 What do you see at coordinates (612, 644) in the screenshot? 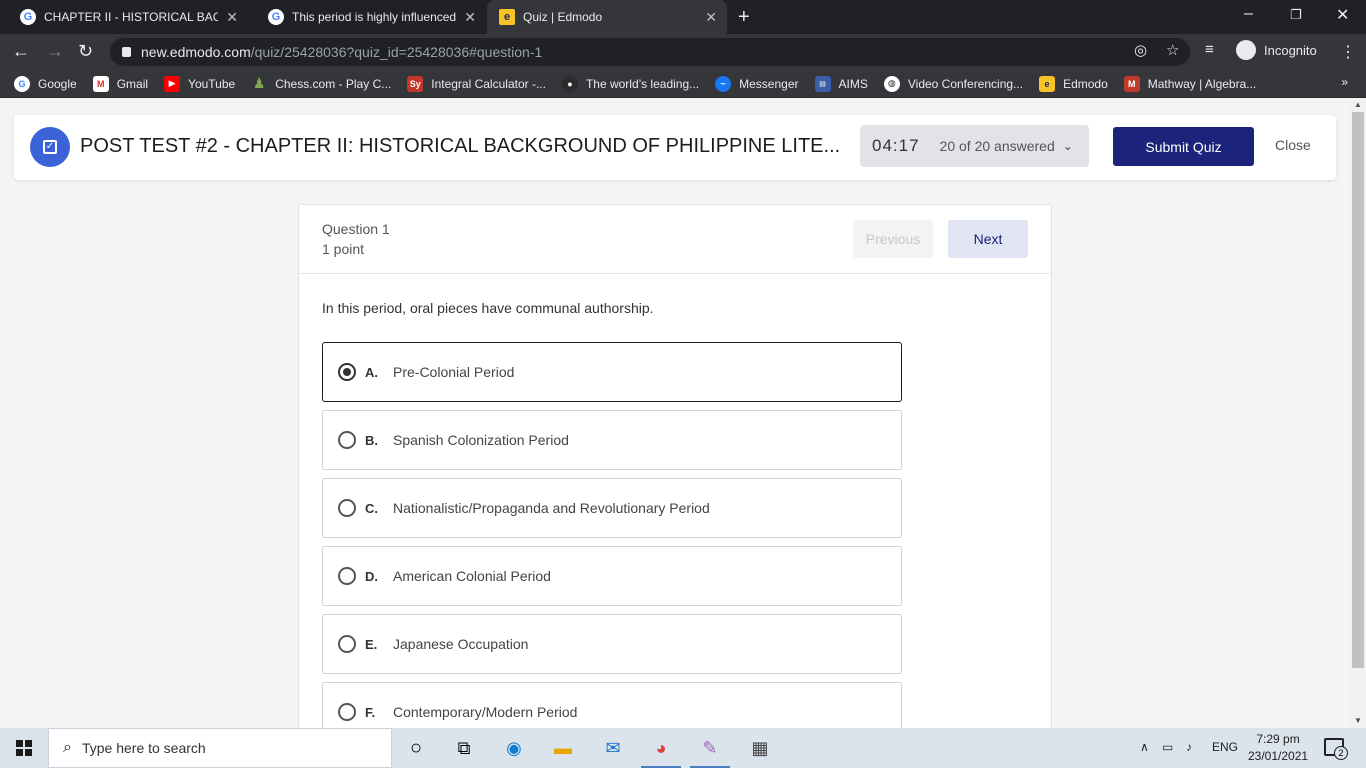
I see `answer-option: E. Japanese Occupation` at bounding box center [612, 644].